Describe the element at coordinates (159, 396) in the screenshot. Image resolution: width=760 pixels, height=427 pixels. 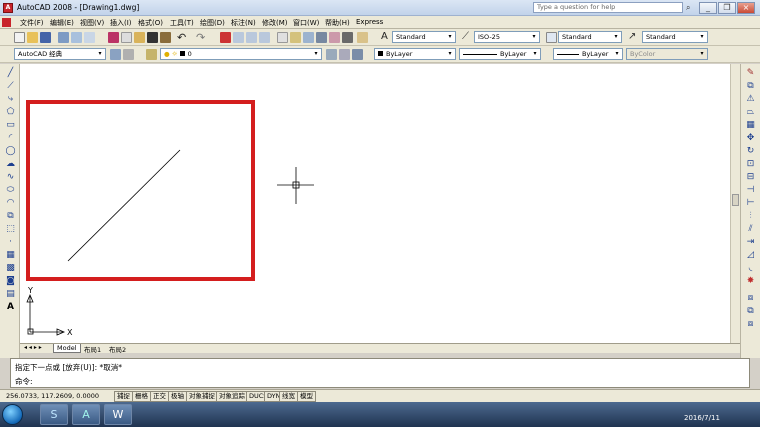
I see `ortho-toggle: 正交` at that location.